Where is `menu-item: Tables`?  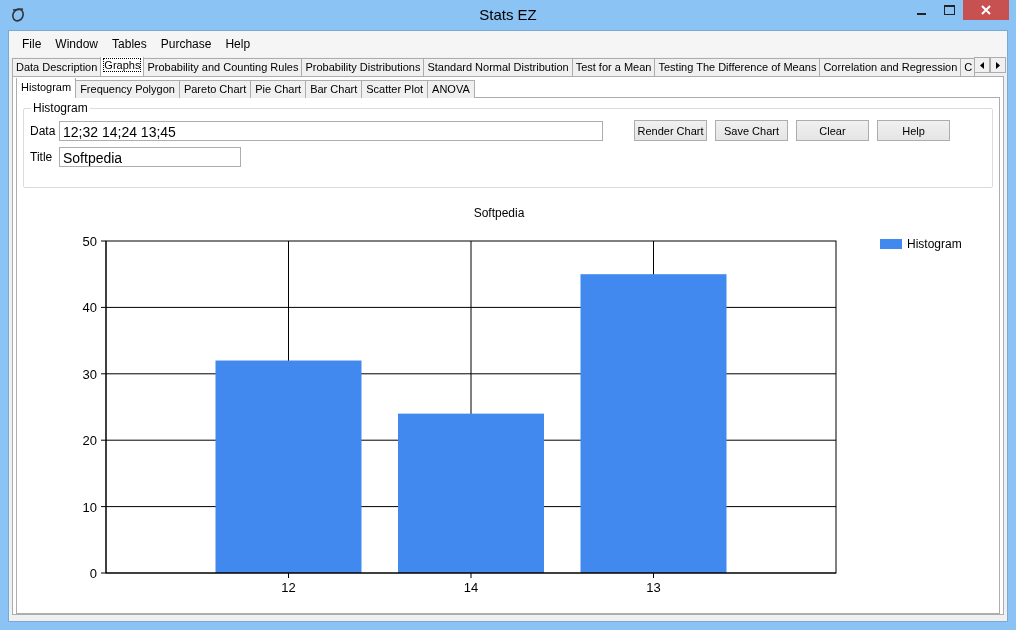 menu-item: Tables is located at coordinates (129, 44).